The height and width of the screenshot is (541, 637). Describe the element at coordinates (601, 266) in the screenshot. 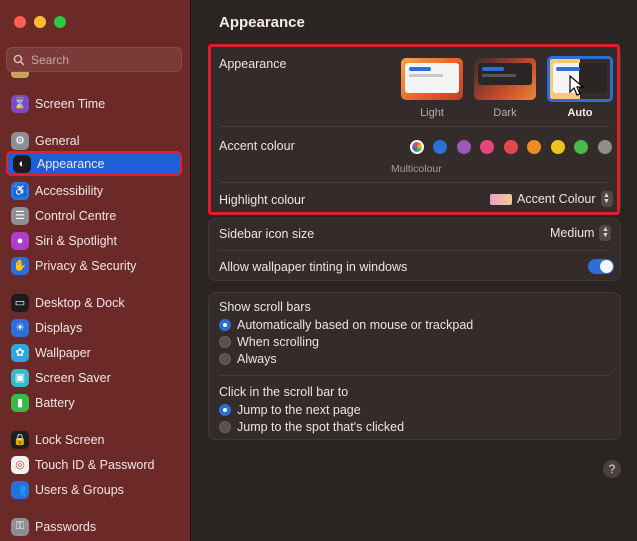

I see `wallpaper-tinting-toggle` at that location.